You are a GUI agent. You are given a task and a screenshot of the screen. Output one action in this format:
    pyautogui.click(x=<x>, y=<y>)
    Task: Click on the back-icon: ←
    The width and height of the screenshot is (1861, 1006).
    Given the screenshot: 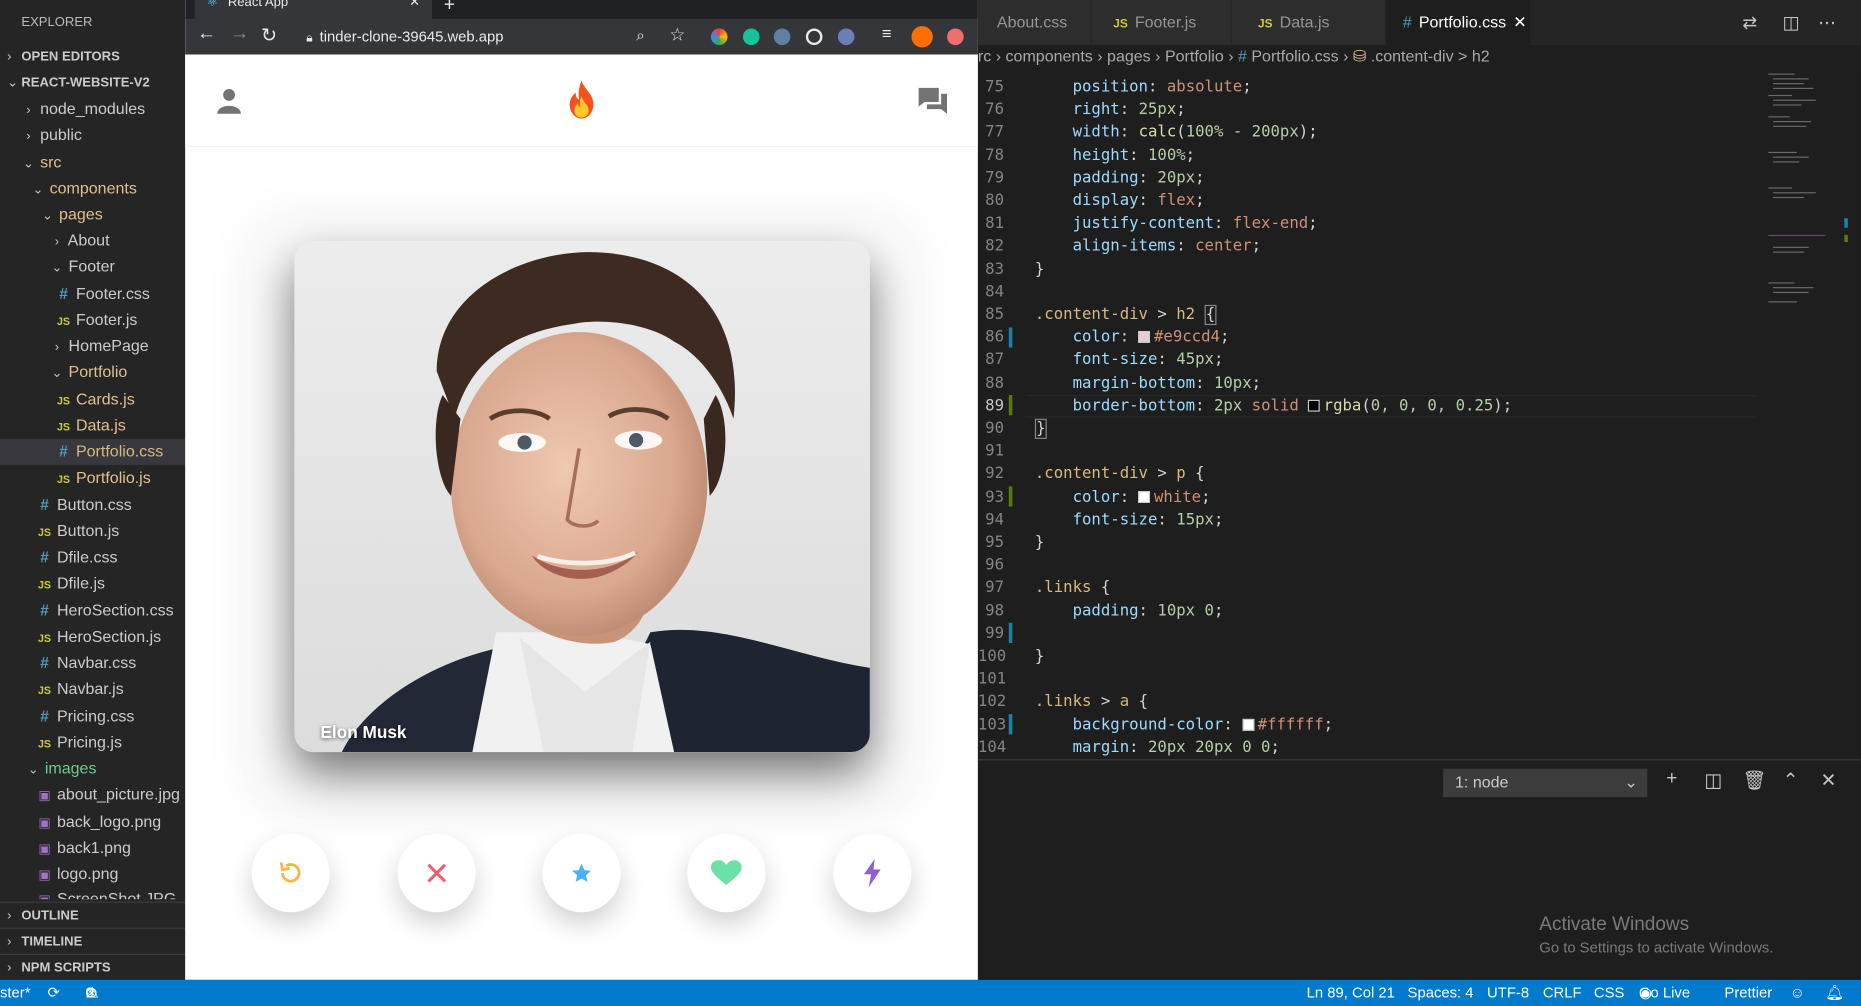 What is the action you would take?
    pyautogui.click(x=206, y=34)
    